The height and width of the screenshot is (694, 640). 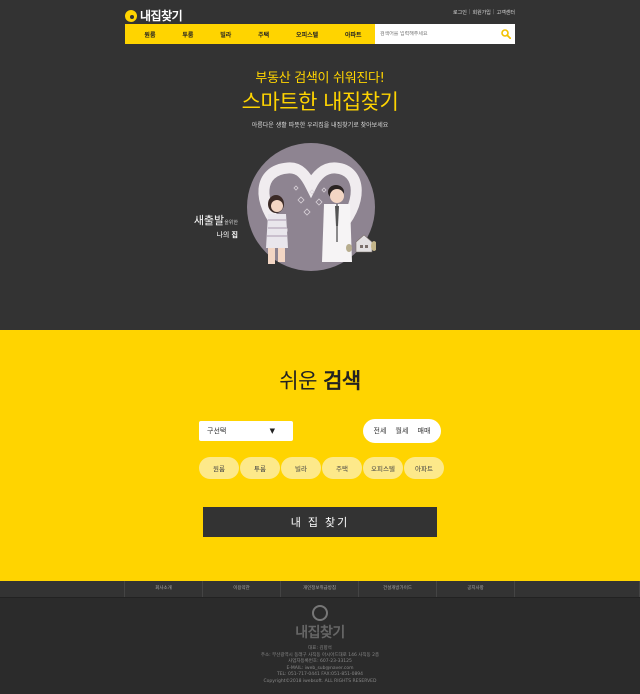 What do you see at coordinates (219, 468) in the screenshot?
I see `type-oneroom: 원룸` at bounding box center [219, 468].